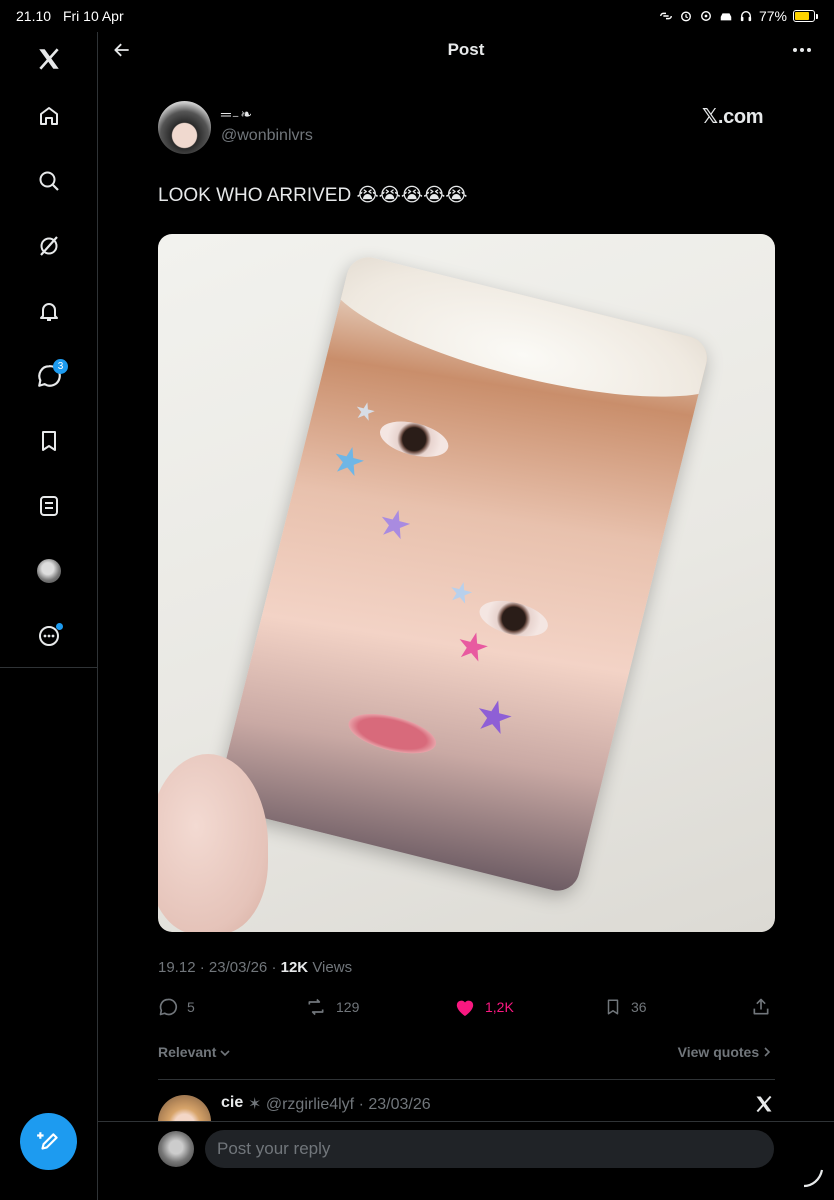 The image size is (834, 1200). What do you see at coordinates (49, 667) in the screenshot?
I see `sidebar-divider` at bounding box center [49, 667].